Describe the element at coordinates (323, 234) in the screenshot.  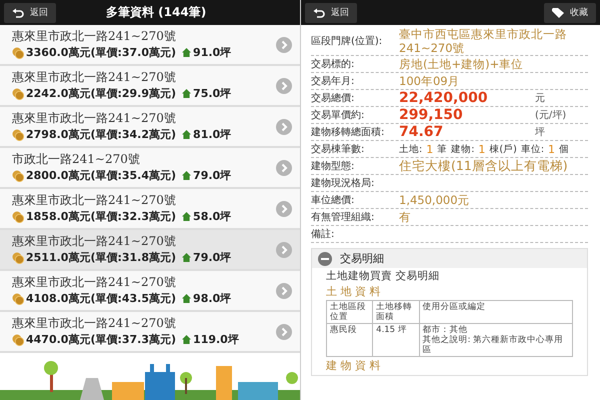
I see `field-label: 備註:` at that location.